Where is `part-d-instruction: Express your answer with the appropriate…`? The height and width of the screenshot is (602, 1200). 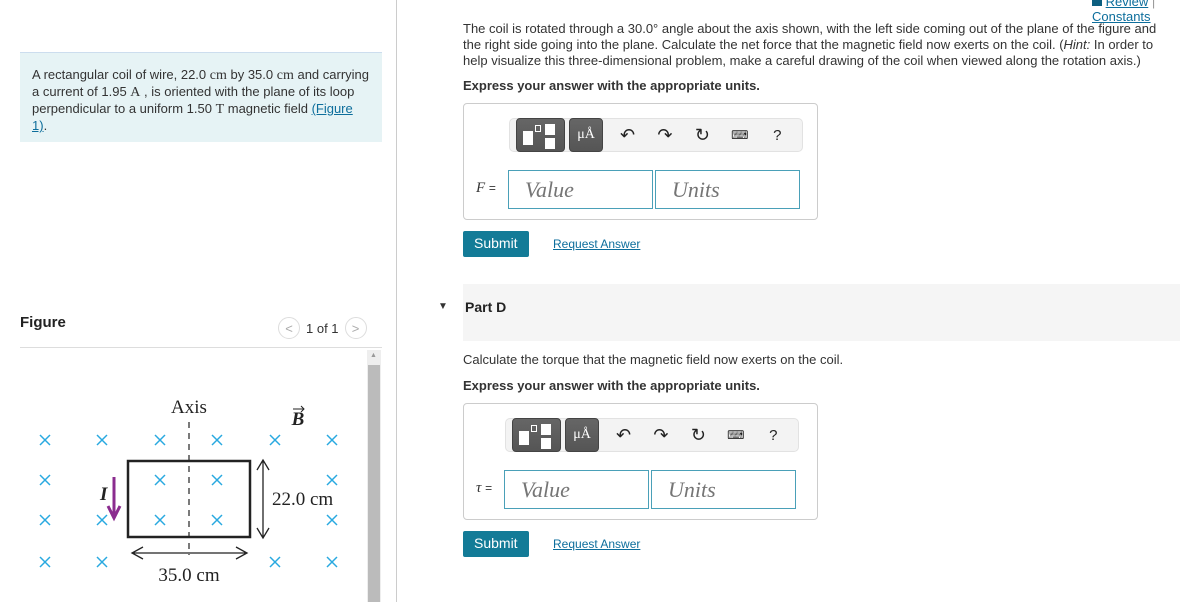
part-d-instruction: Express your answer with the appropriate… is located at coordinates (611, 385).